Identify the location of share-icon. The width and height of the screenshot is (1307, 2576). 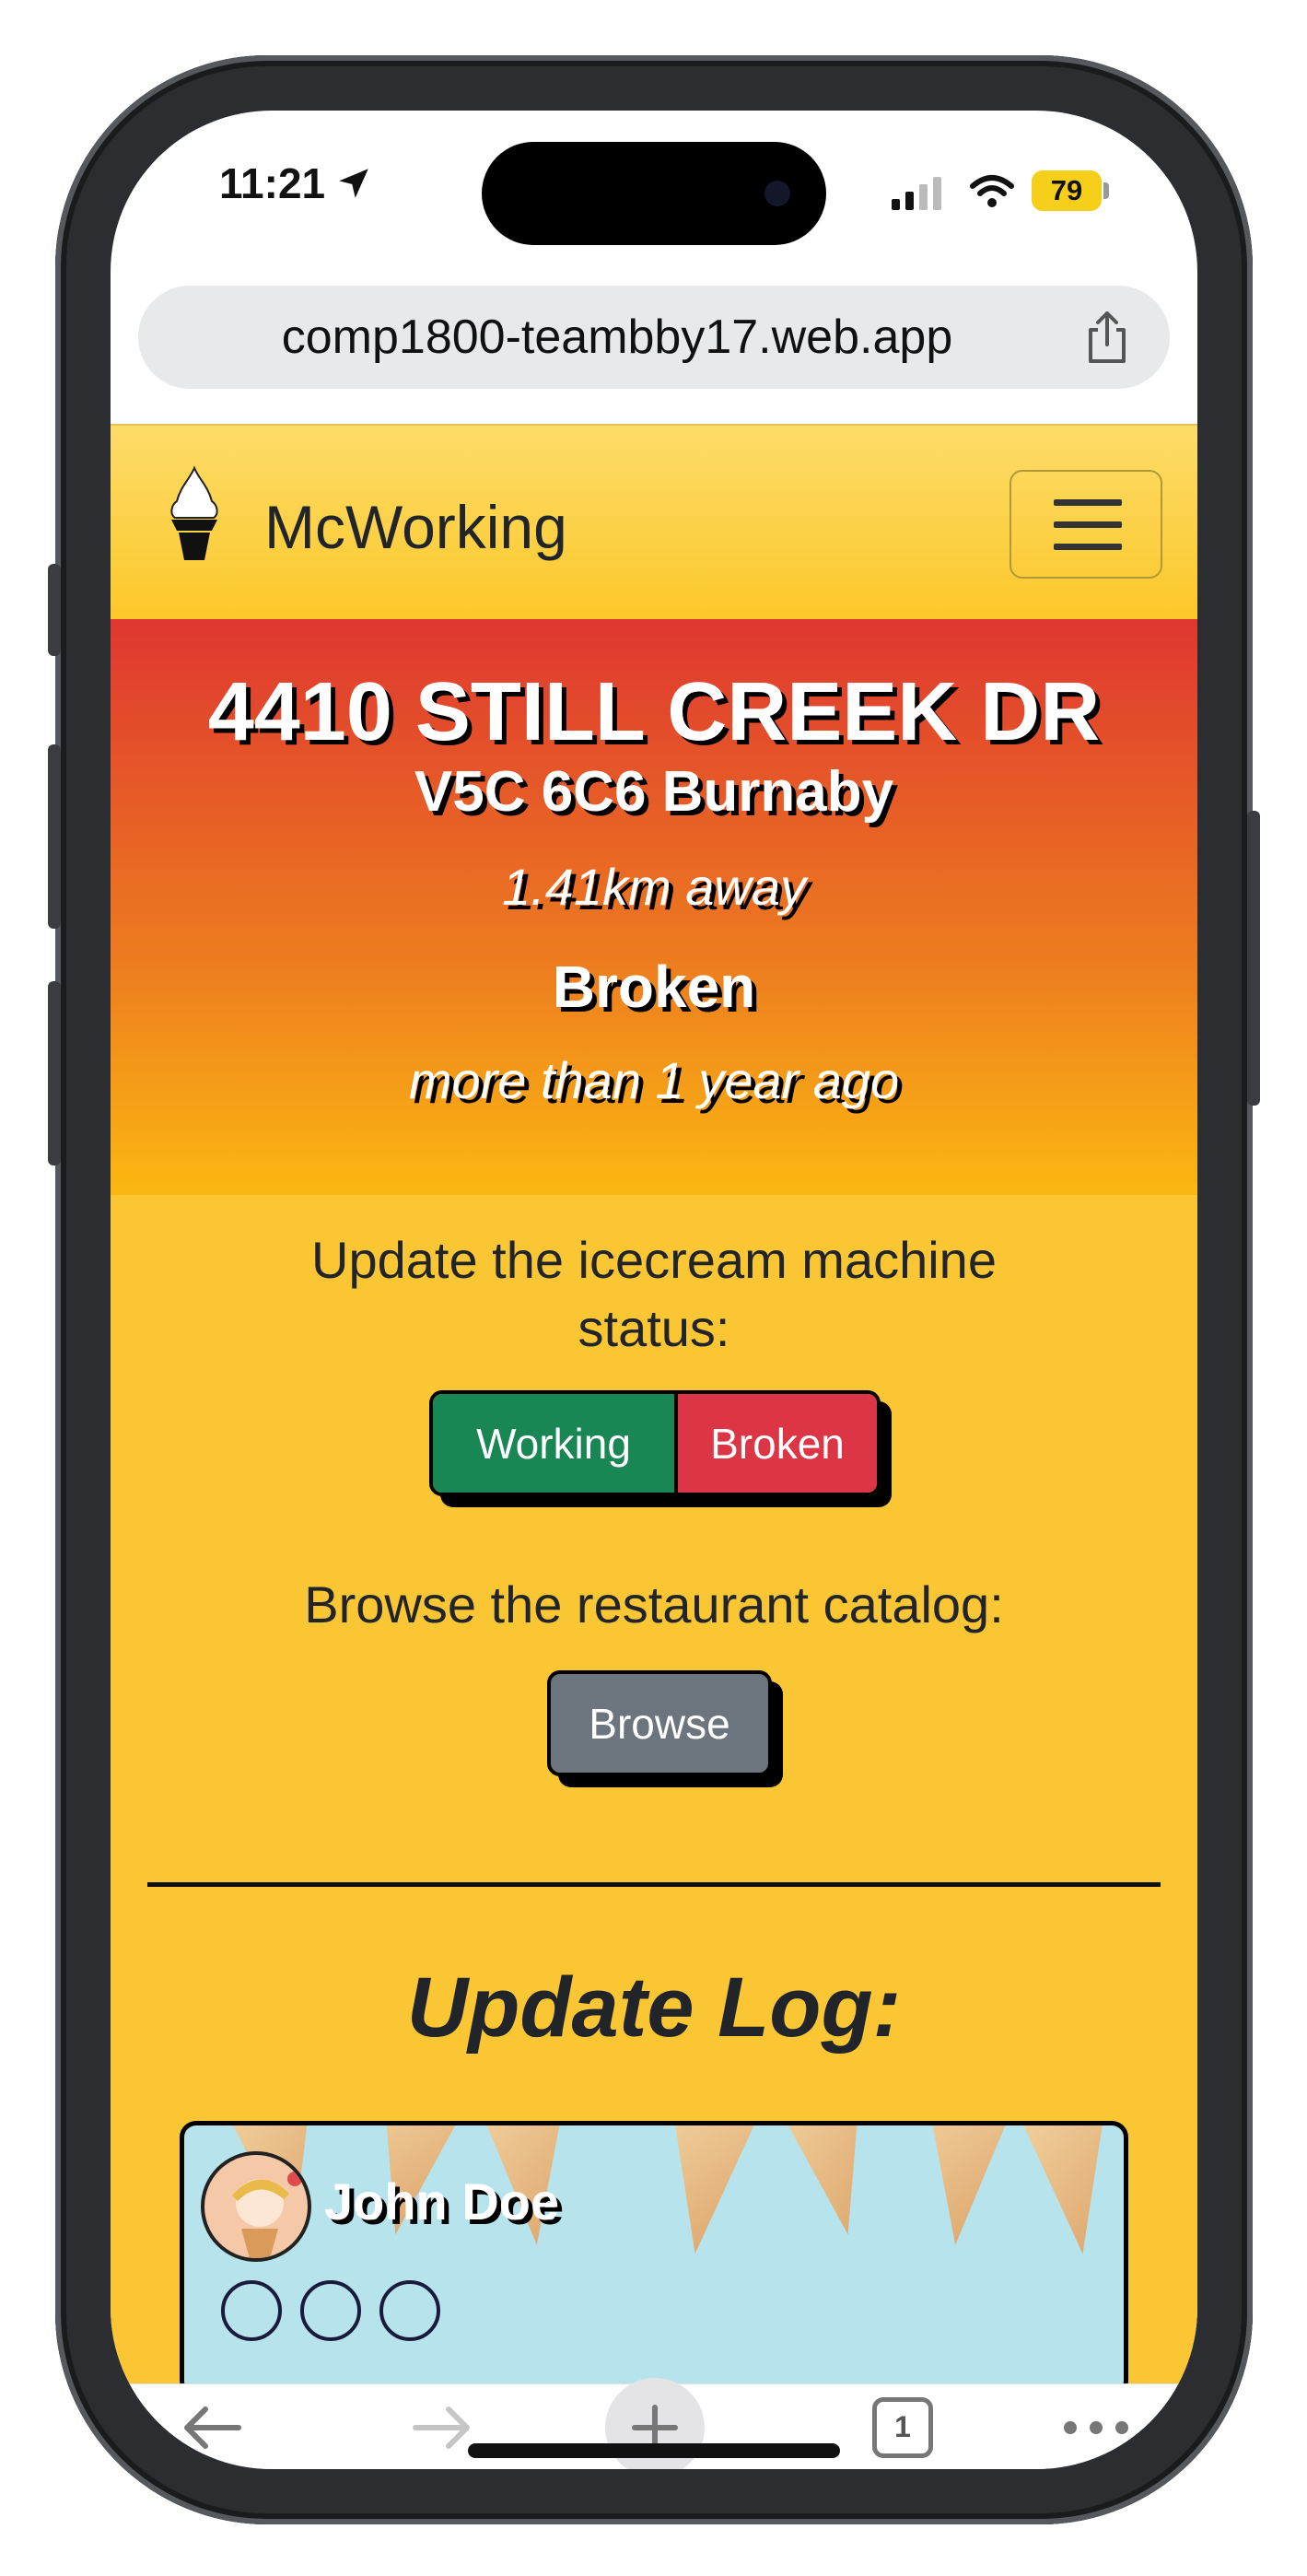
(1107, 337).